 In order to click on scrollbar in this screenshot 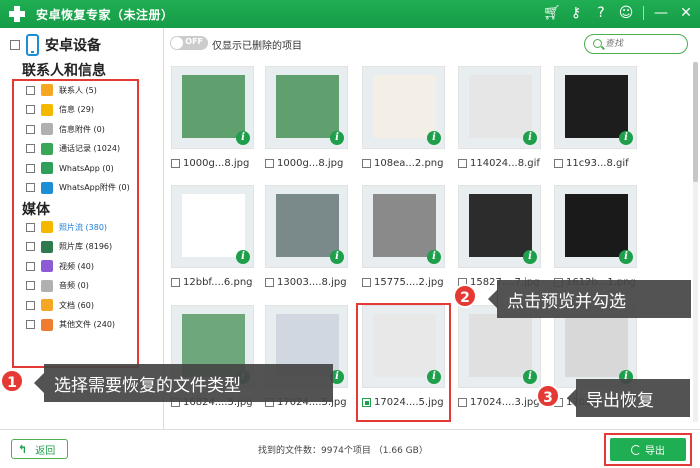, I will do `click(695, 242)`.